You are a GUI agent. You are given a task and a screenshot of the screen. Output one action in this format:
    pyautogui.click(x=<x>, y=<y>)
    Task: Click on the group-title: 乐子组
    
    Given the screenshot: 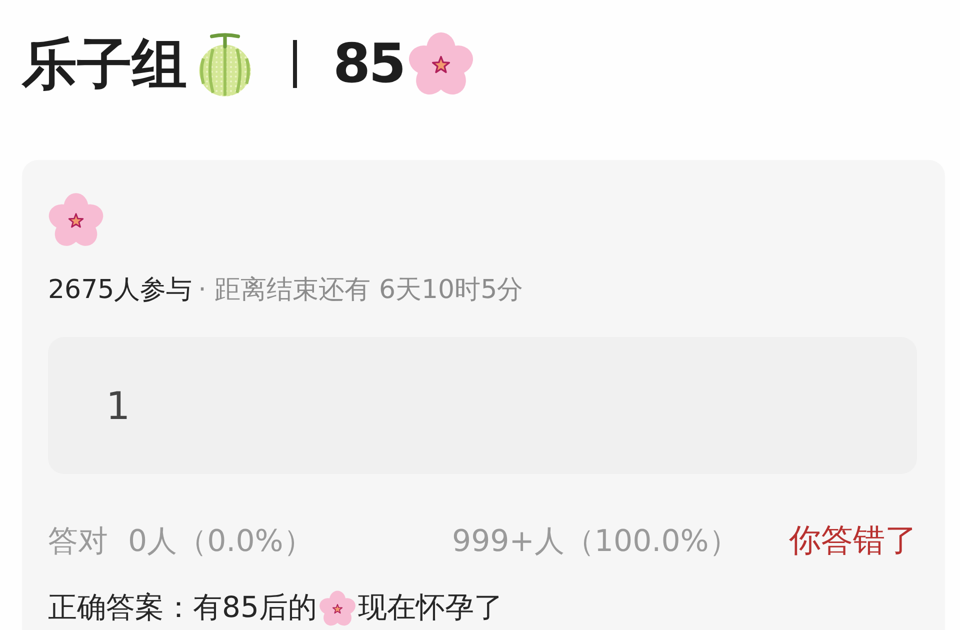 What is the action you would take?
    pyautogui.click(x=104, y=64)
    